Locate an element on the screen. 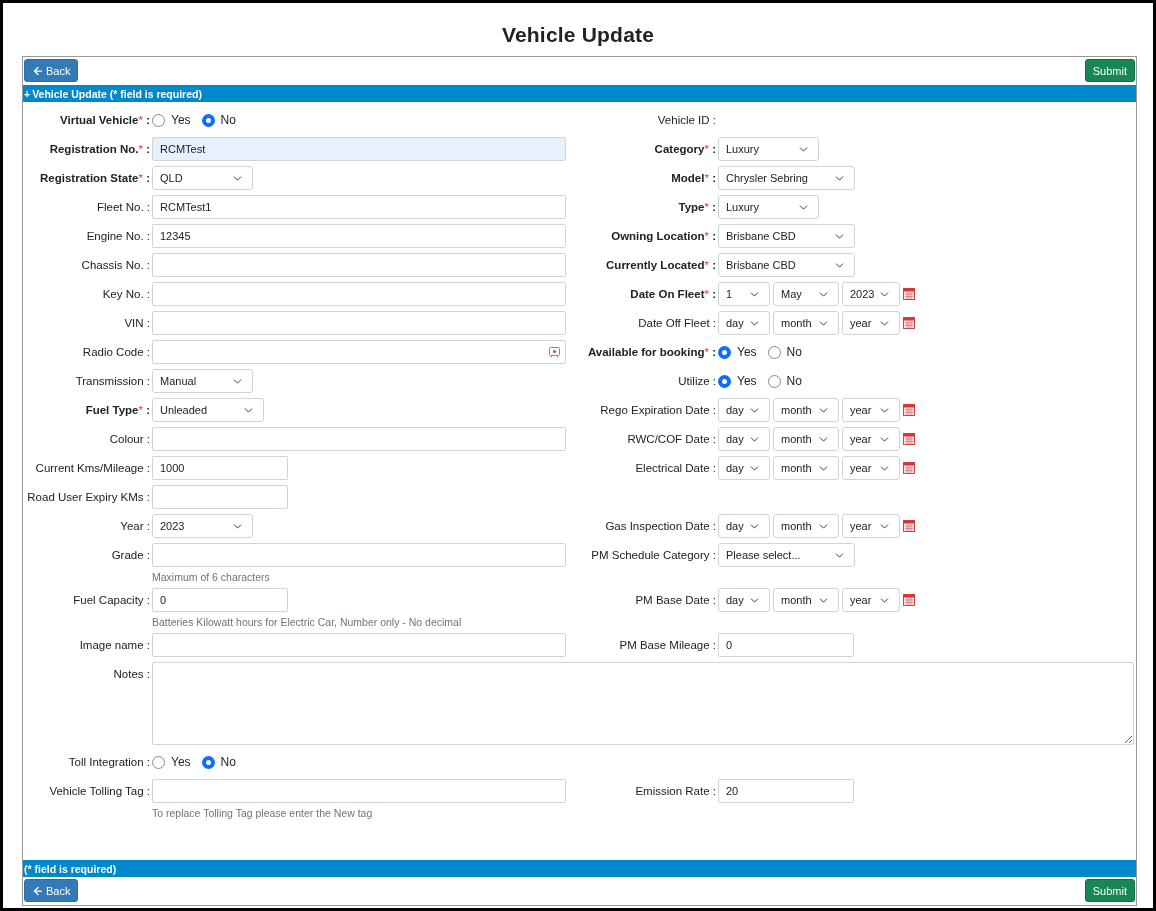 This screenshot has height=911, width=1156. contact-card-icon is located at coordinates (554, 352).